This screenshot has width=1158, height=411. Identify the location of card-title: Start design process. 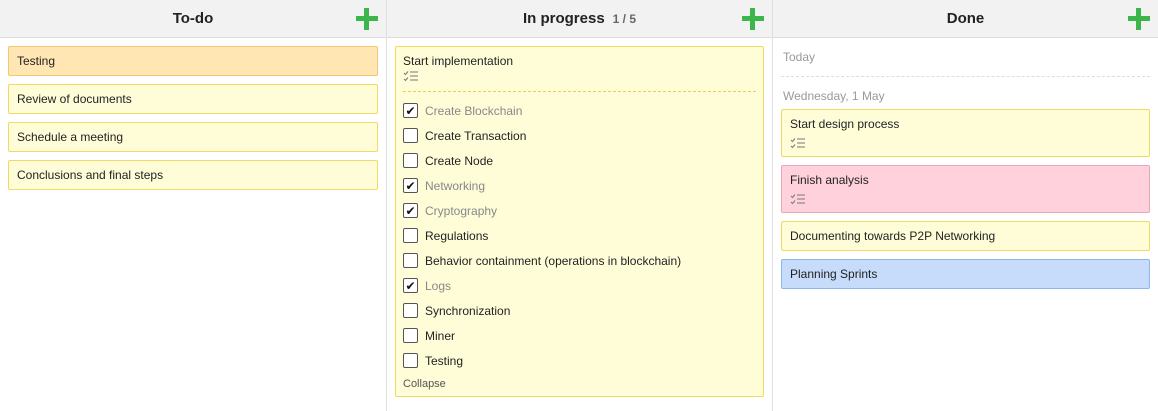
(845, 124).